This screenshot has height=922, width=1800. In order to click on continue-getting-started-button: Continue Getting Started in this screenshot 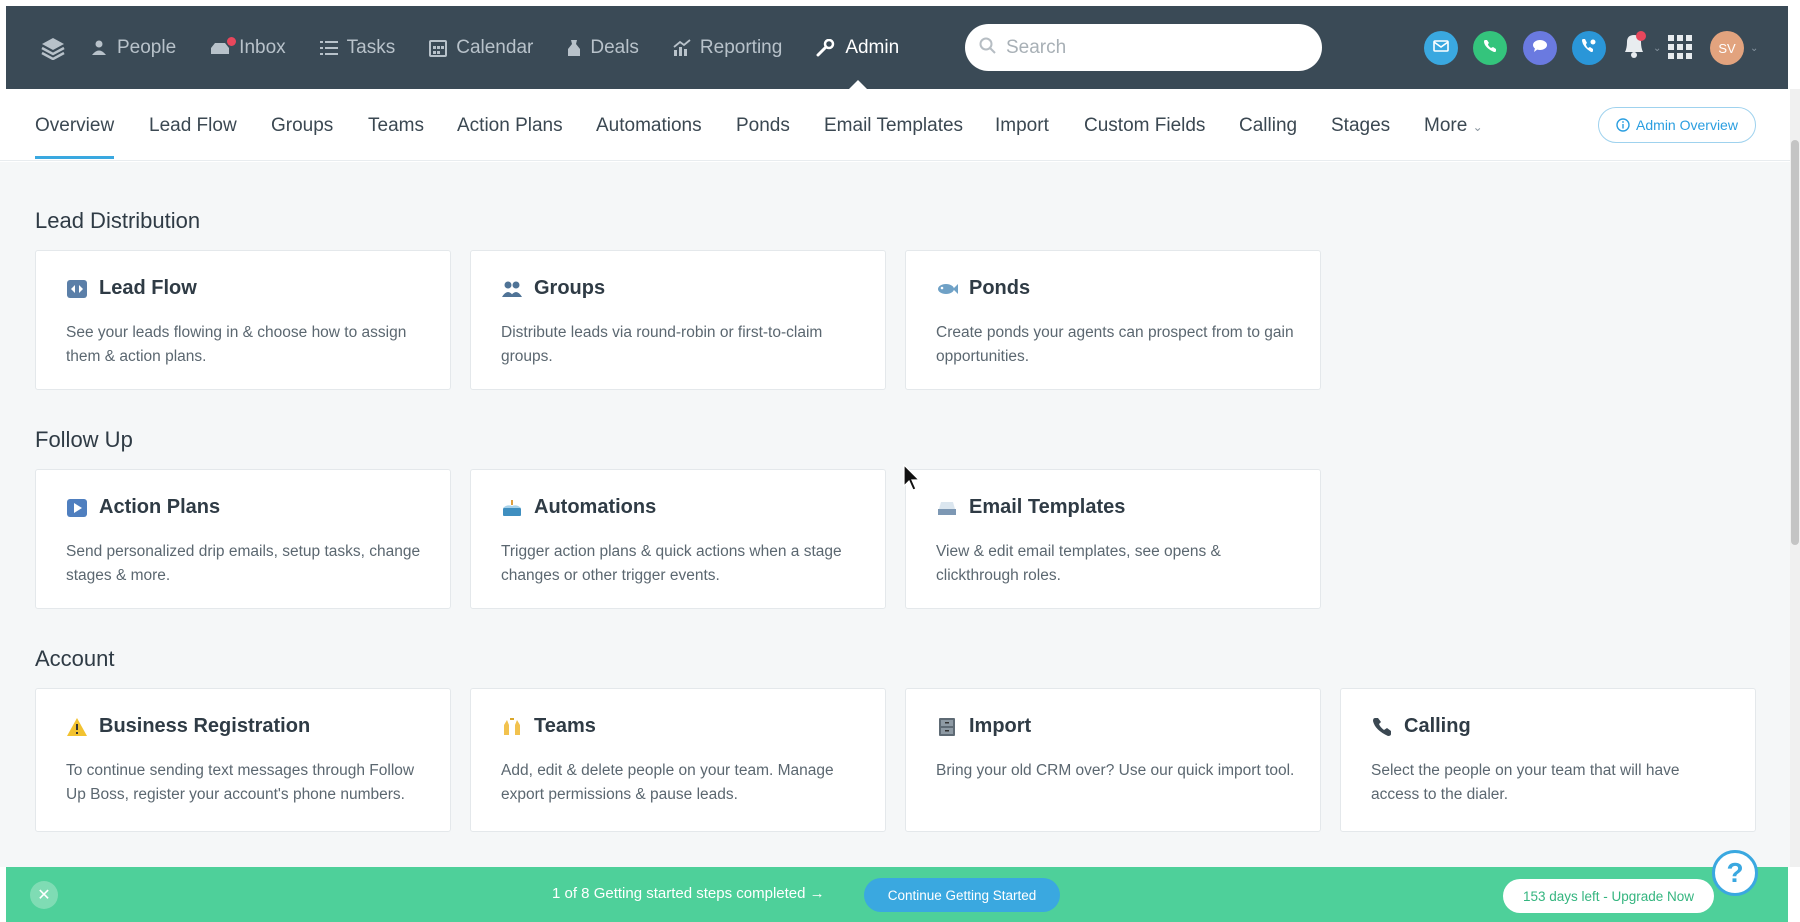, I will do `click(962, 895)`.